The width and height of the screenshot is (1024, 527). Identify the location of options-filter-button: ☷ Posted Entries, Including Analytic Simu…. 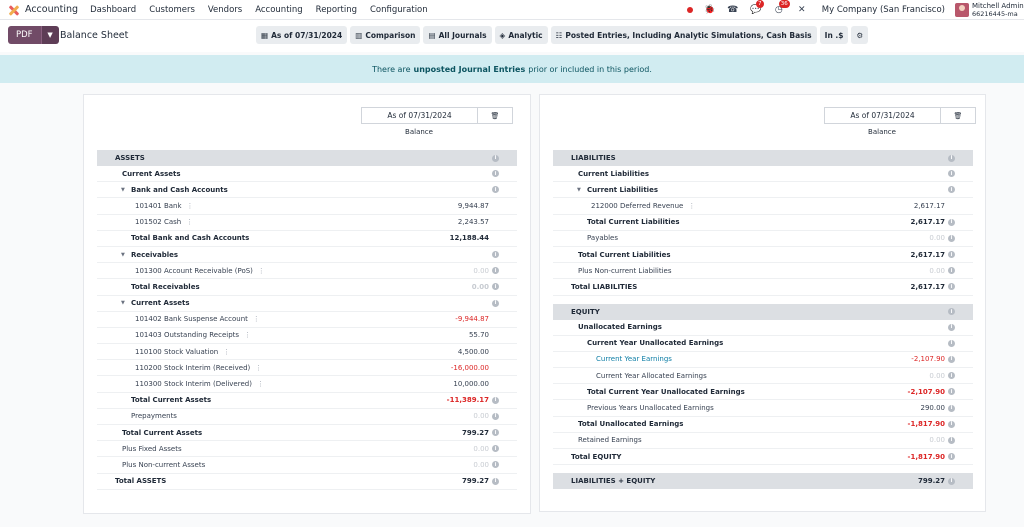
(683, 35).